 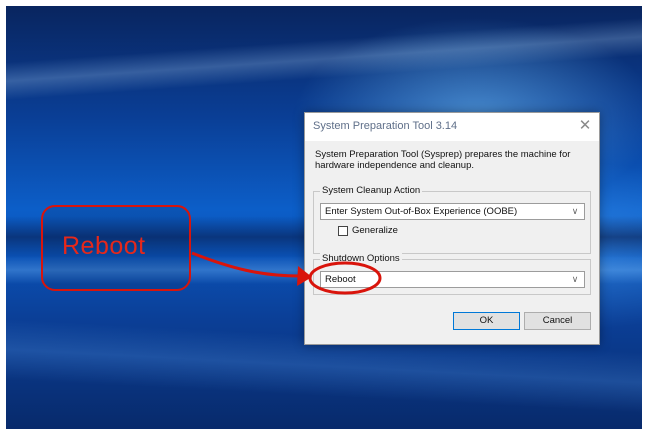 I want to click on dialog-title: System Preparation Tool 3.14, so click(x=385, y=126).